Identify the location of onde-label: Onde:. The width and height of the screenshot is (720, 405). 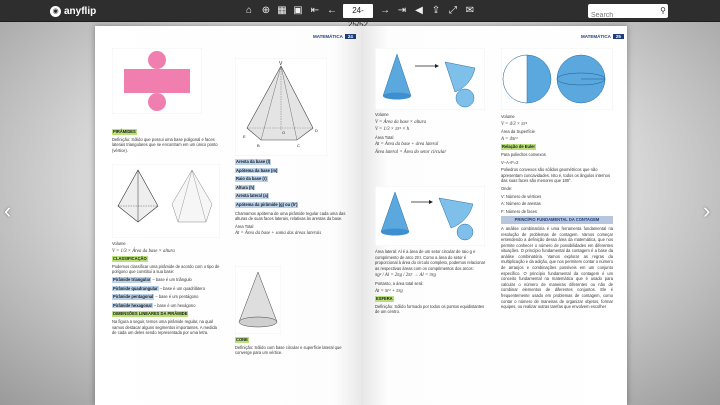
(507, 188).